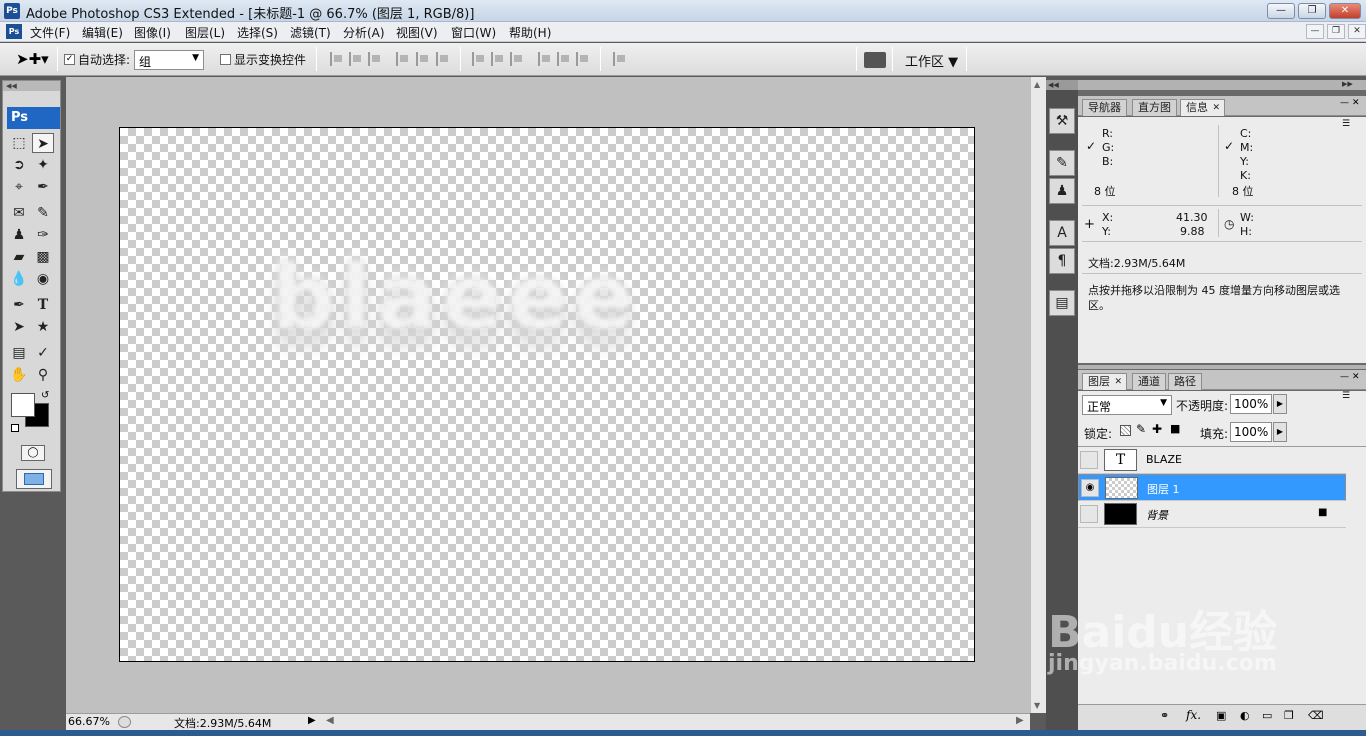 The height and width of the screenshot is (736, 1366). Describe the element at coordinates (19, 235) in the screenshot. I see `clone-stamp-tool-icon: ♟` at that location.